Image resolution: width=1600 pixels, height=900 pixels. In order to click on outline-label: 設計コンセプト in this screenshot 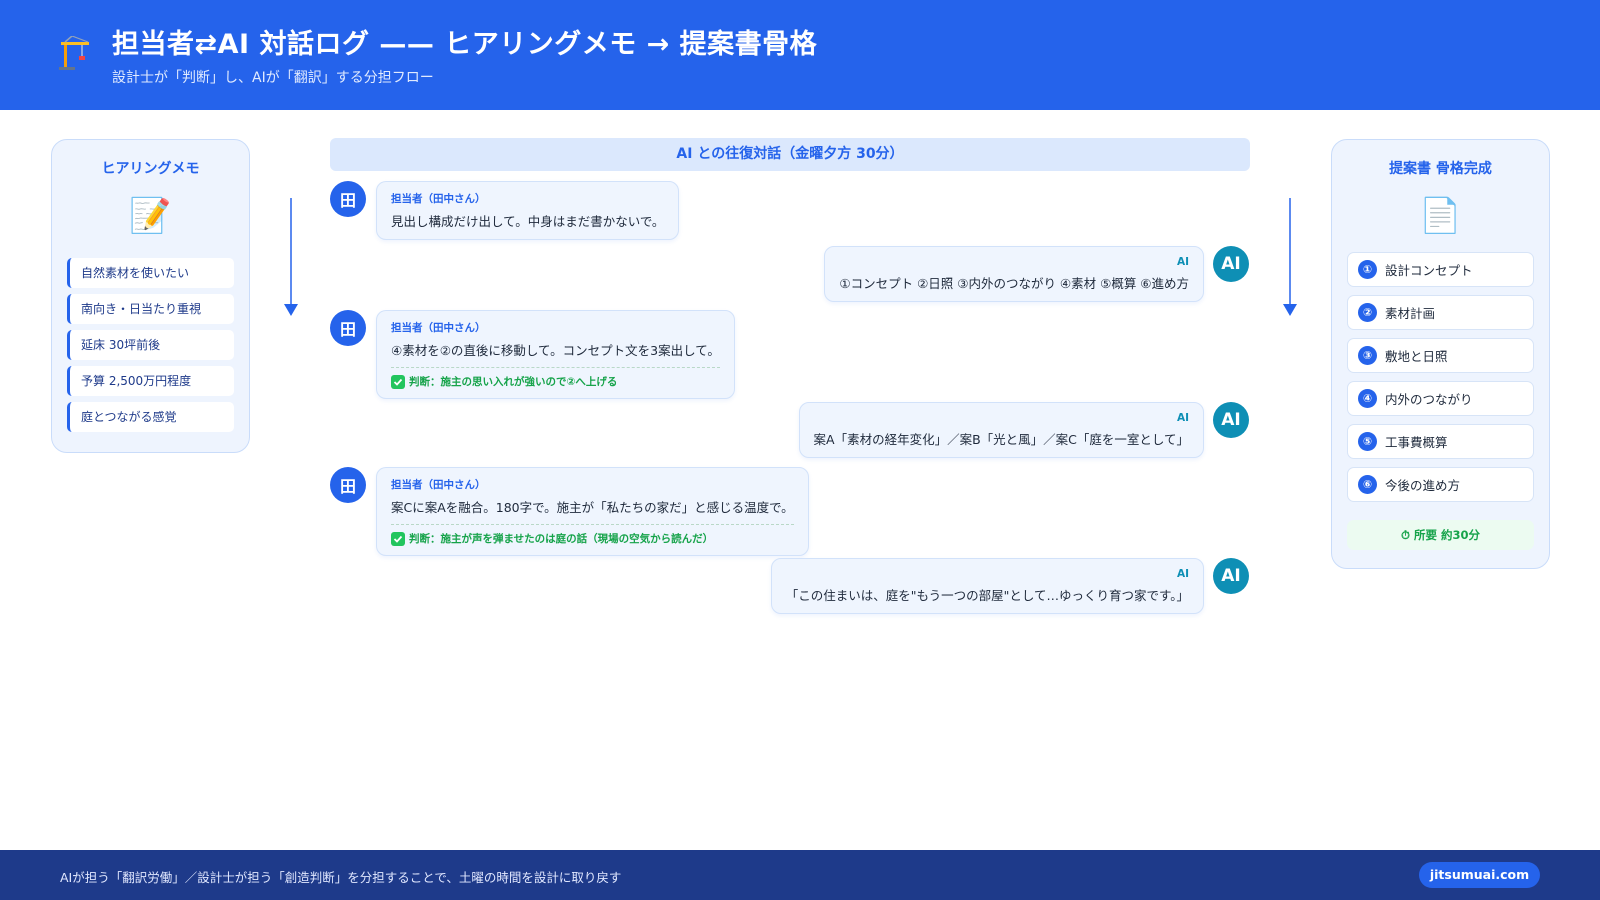, I will do `click(1429, 270)`.